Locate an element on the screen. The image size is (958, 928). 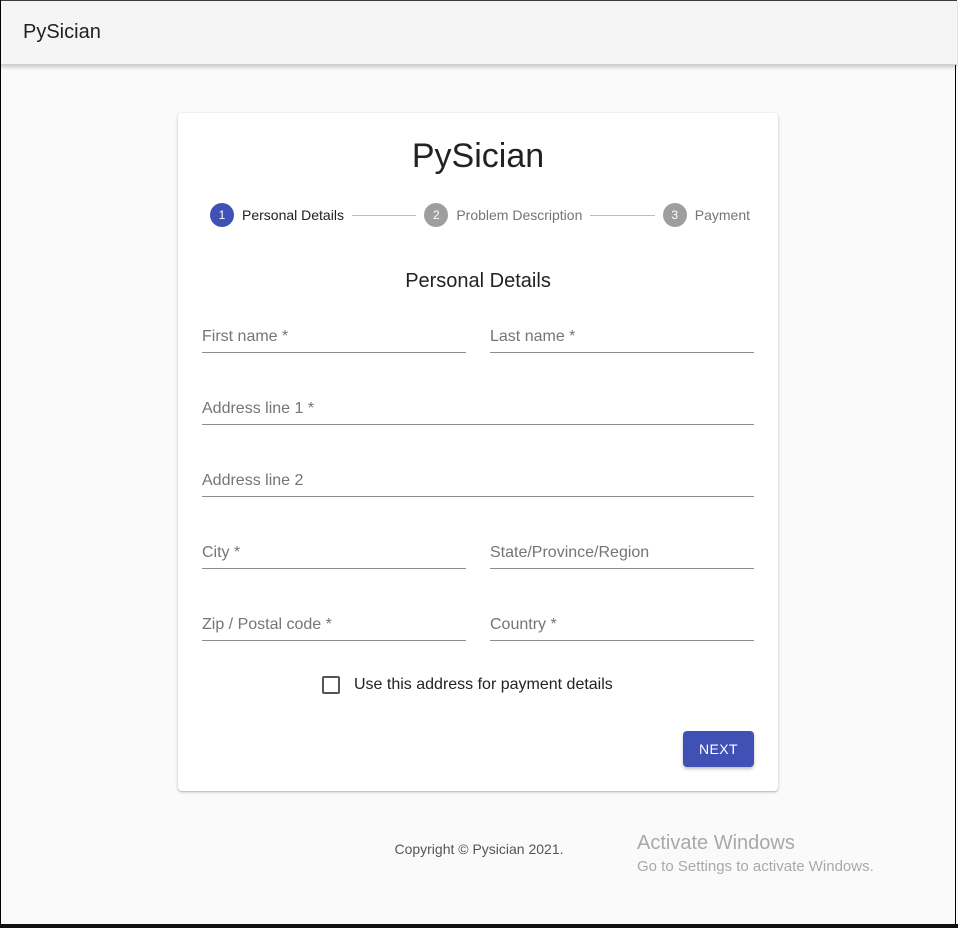
state-field: State/Province/Region is located at coordinates (622, 553).